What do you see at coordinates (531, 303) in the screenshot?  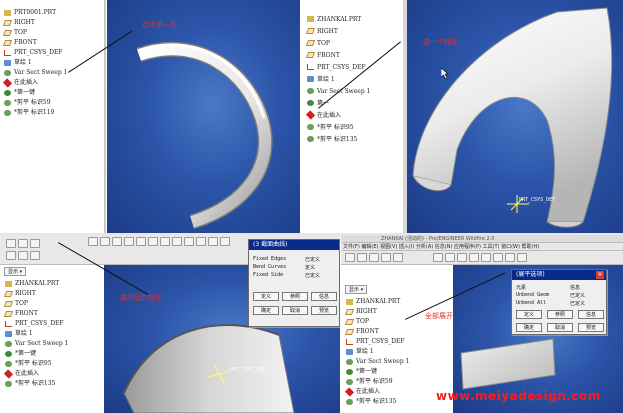 I see `dialog-row-label: Unbend All` at bounding box center [531, 303].